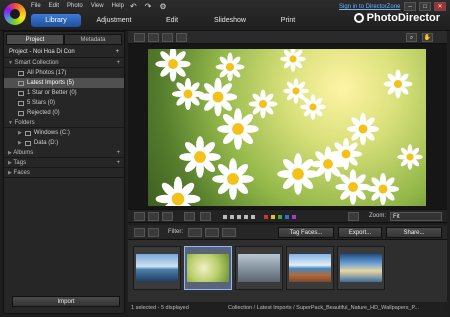 The width and height of the screenshot is (450, 317). I want to click on folder-windows: ▶ Windows (C:), so click(64, 133).